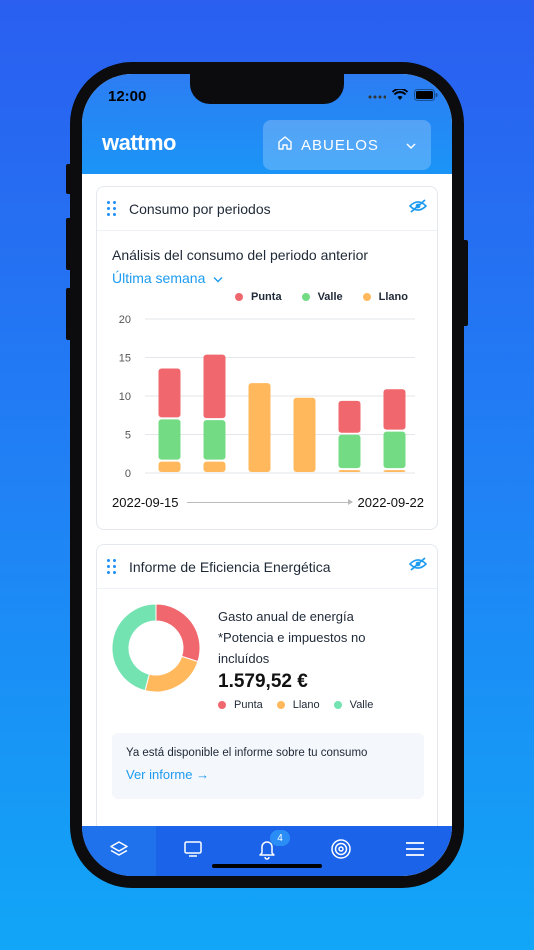 This screenshot has height=950, width=534. I want to click on layers-icon, so click(119, 851).